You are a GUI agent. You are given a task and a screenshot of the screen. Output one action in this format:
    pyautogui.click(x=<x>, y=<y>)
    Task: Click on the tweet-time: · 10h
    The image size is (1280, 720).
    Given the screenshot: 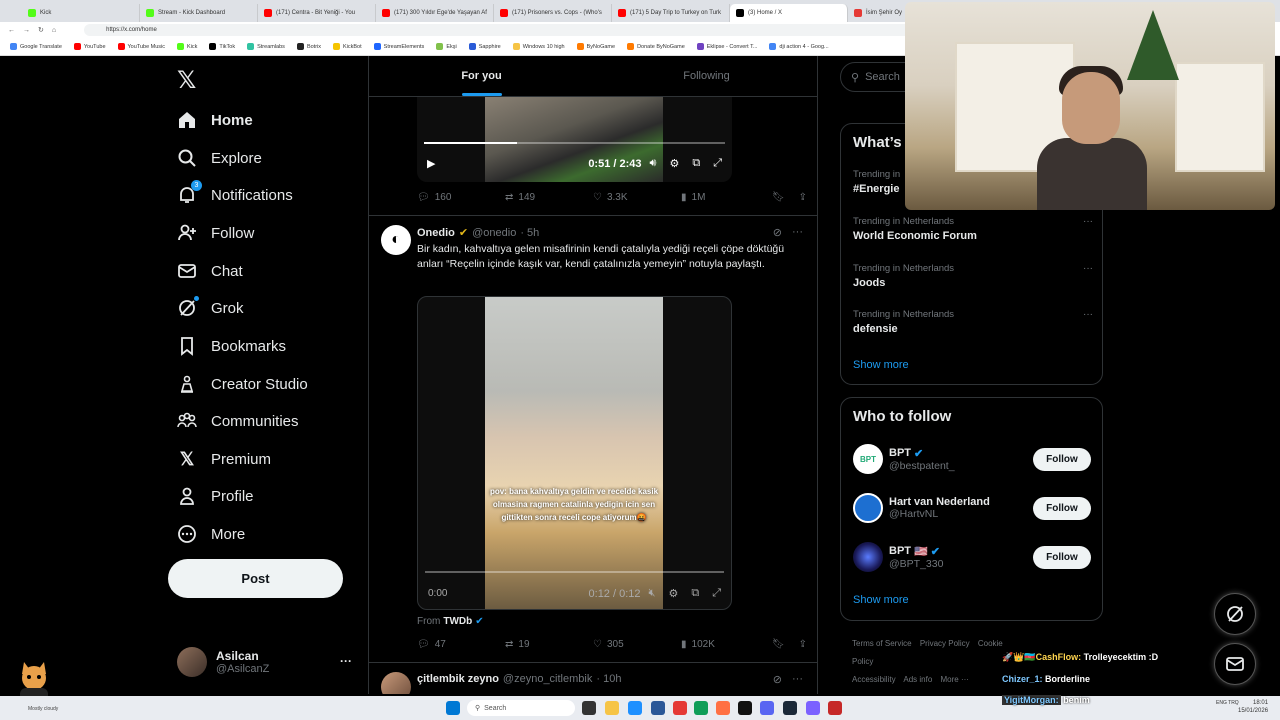 What is the action you would take?
    pyautogui.click(x=608, y=679)
    